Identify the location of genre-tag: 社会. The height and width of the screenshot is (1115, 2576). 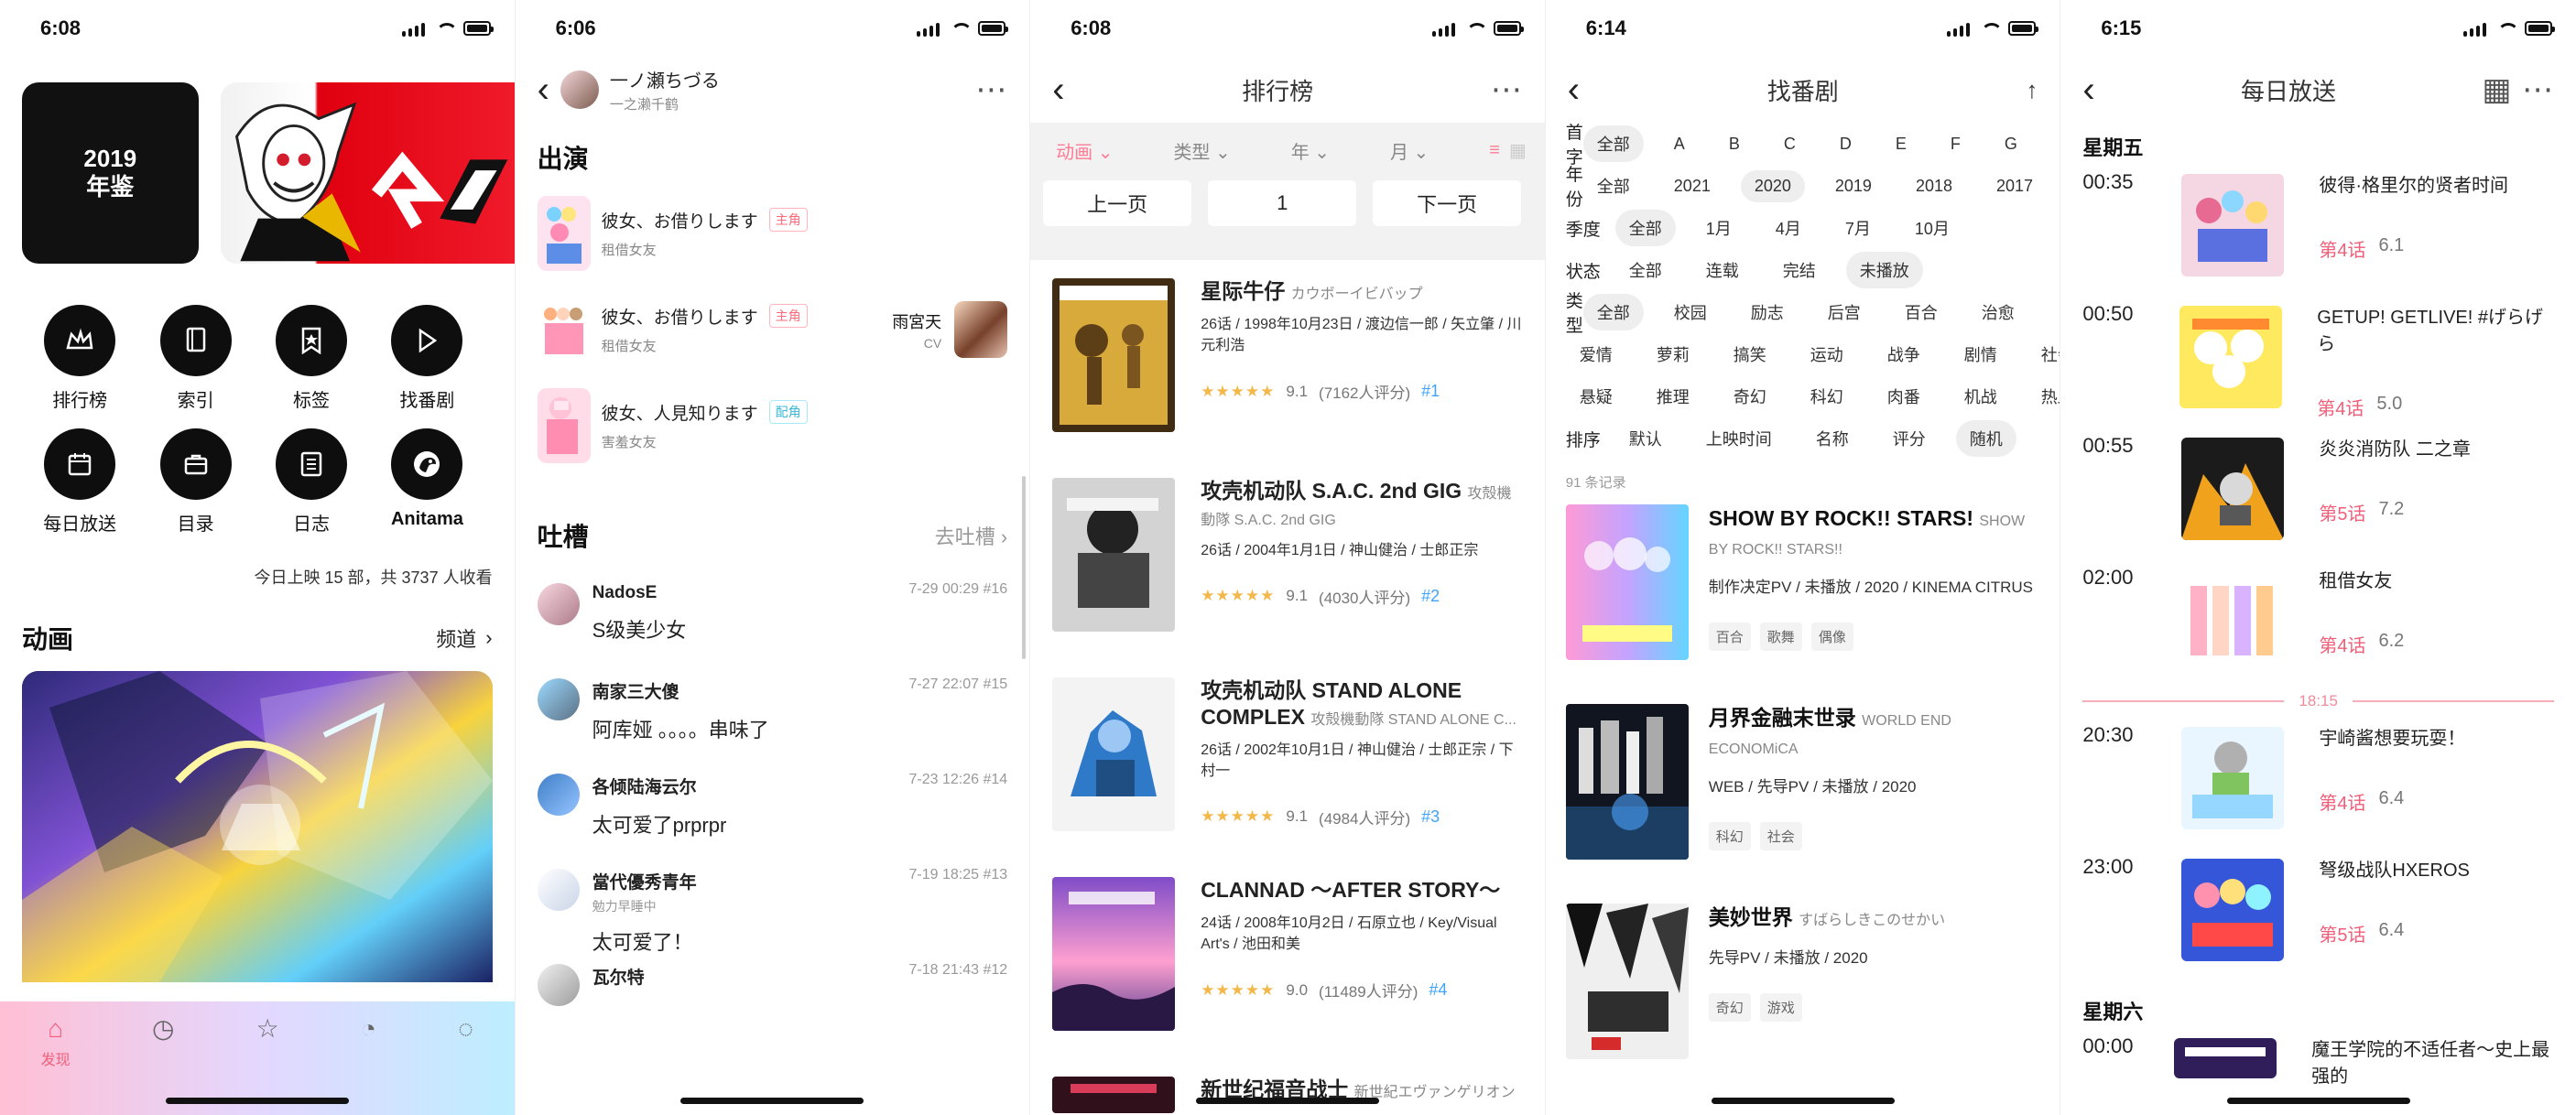
(1780, 837).